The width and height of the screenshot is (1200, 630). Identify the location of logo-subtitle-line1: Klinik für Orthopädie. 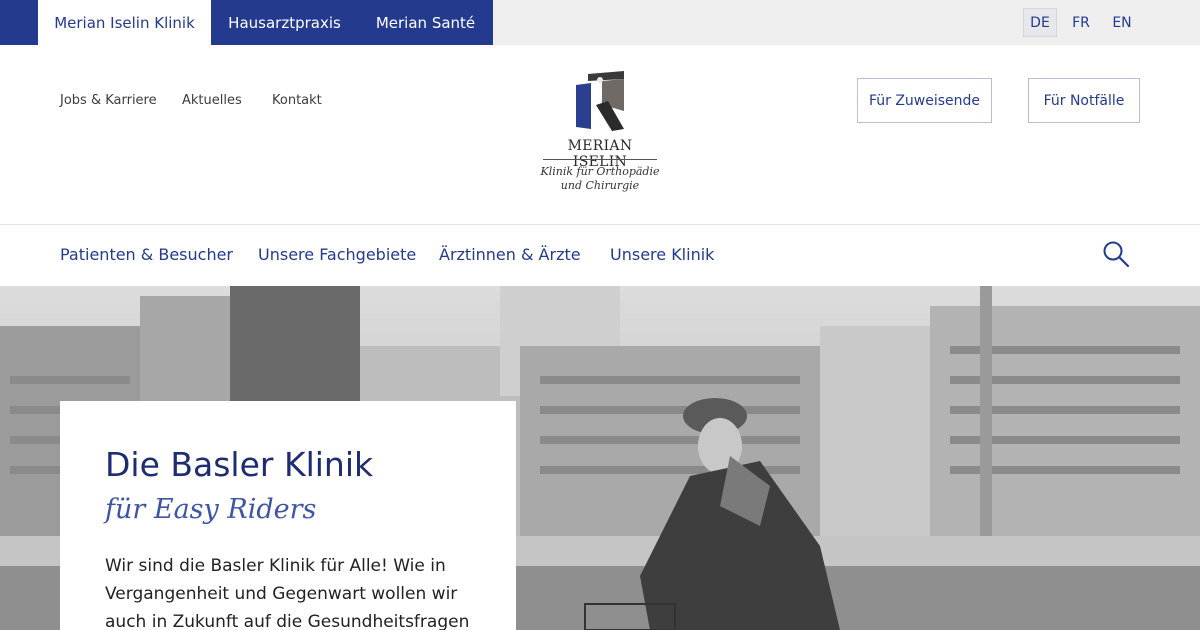
(600, 171).